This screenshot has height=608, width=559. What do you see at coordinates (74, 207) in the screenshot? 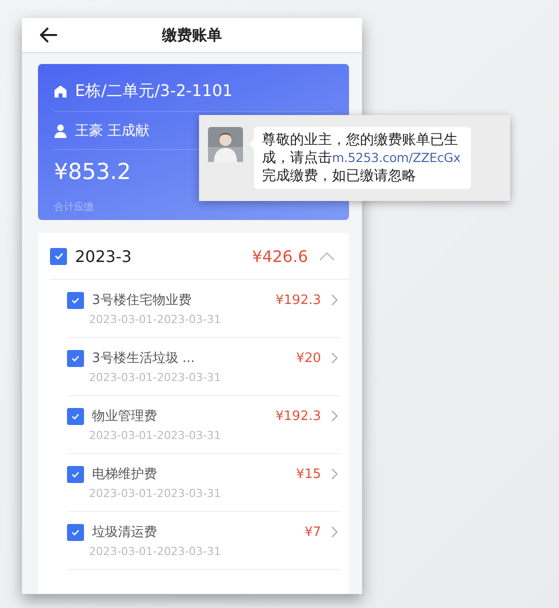
I see `total-label: 合计应缴` at bounding box center [74, 207].